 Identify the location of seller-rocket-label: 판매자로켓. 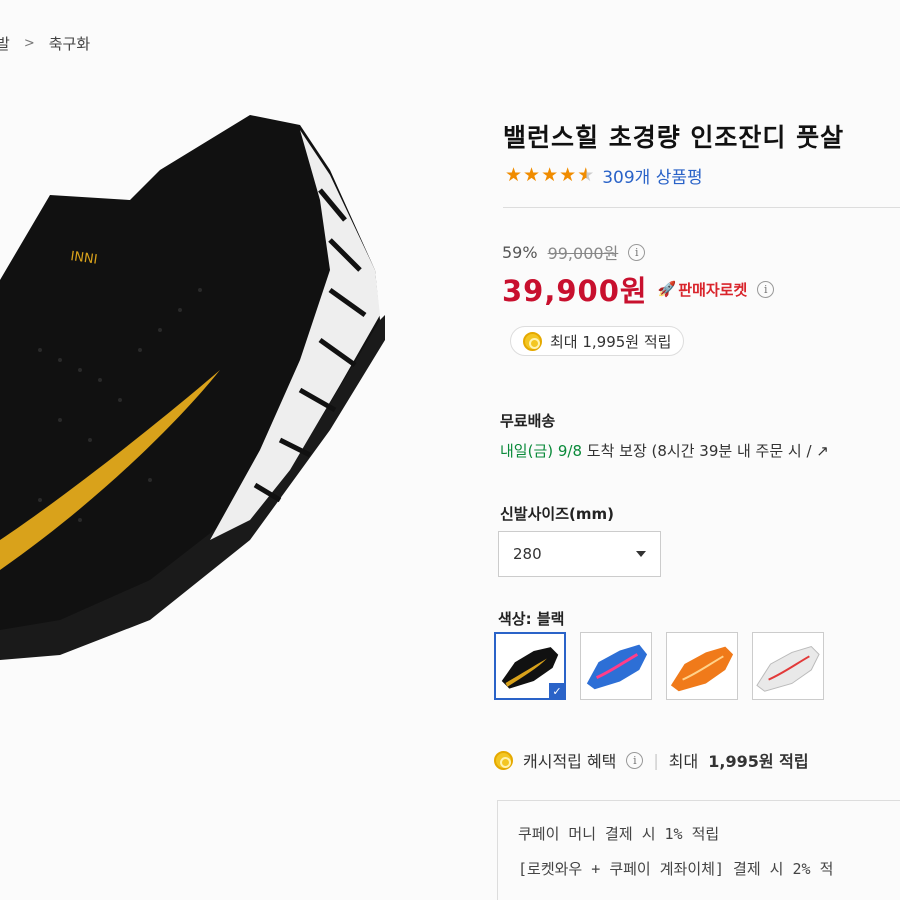
(713, 289).